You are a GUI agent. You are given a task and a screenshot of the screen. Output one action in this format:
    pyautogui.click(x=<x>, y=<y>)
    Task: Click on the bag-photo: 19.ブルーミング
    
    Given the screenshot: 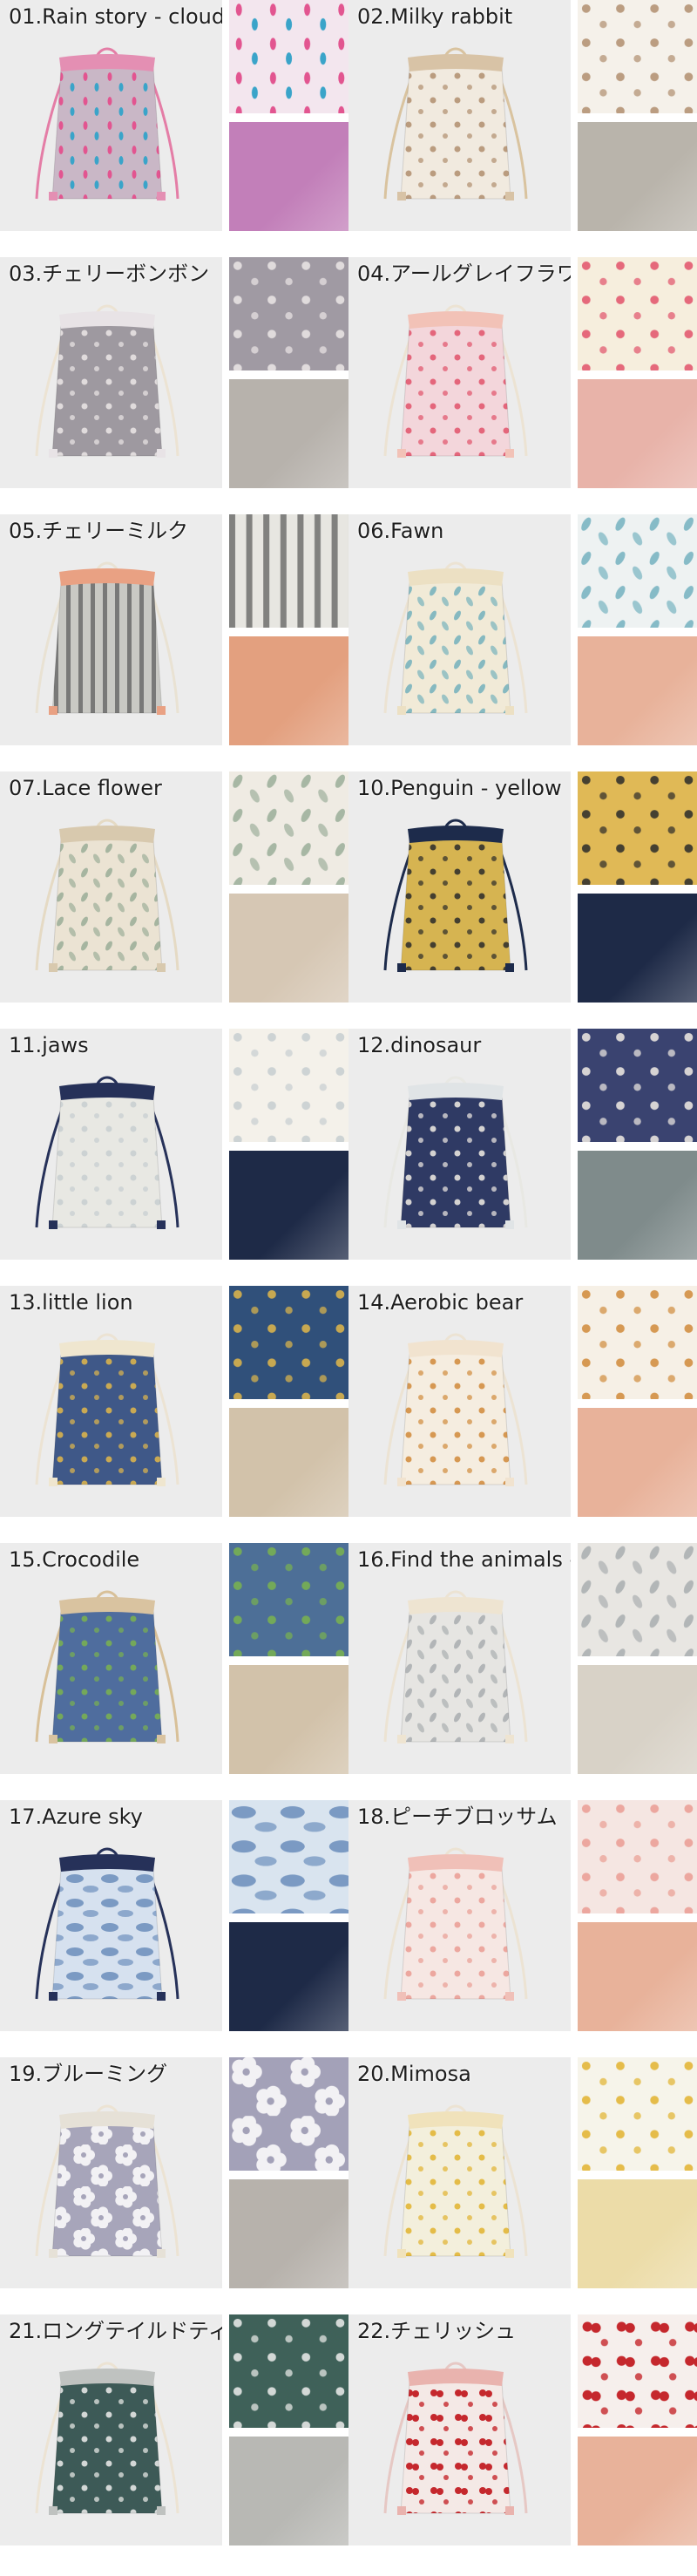 What is the action you would take?
    pyautogui.click(x=111, y=2172)
    